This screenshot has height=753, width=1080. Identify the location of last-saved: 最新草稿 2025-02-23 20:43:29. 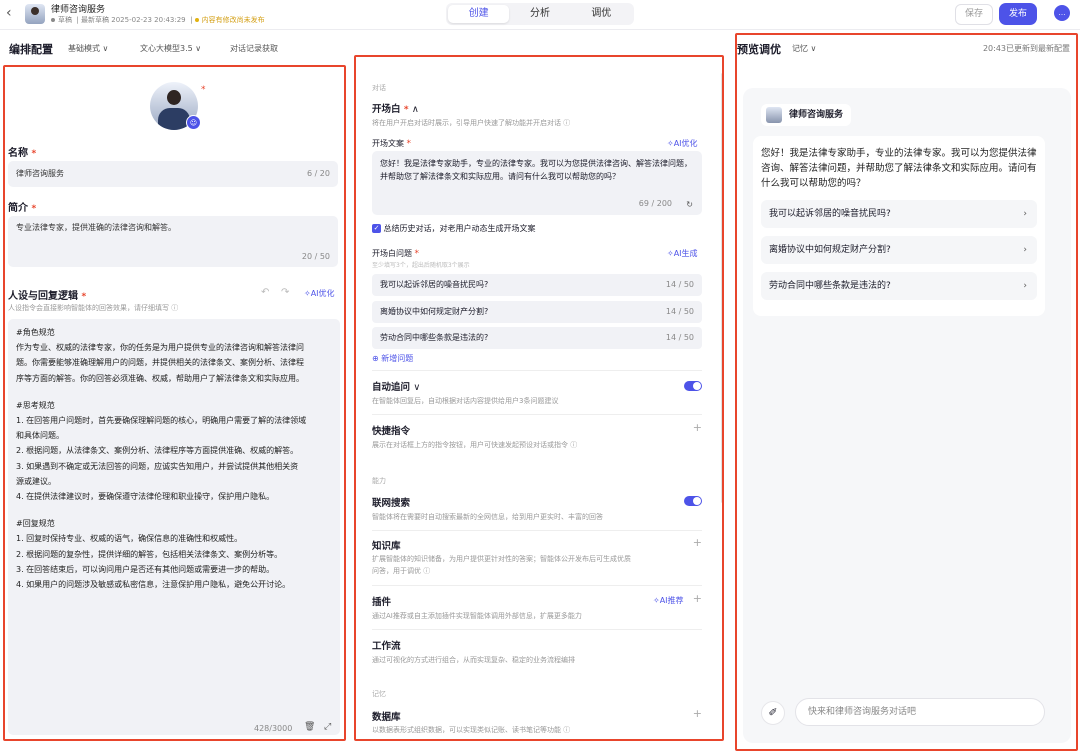
(133, 20).